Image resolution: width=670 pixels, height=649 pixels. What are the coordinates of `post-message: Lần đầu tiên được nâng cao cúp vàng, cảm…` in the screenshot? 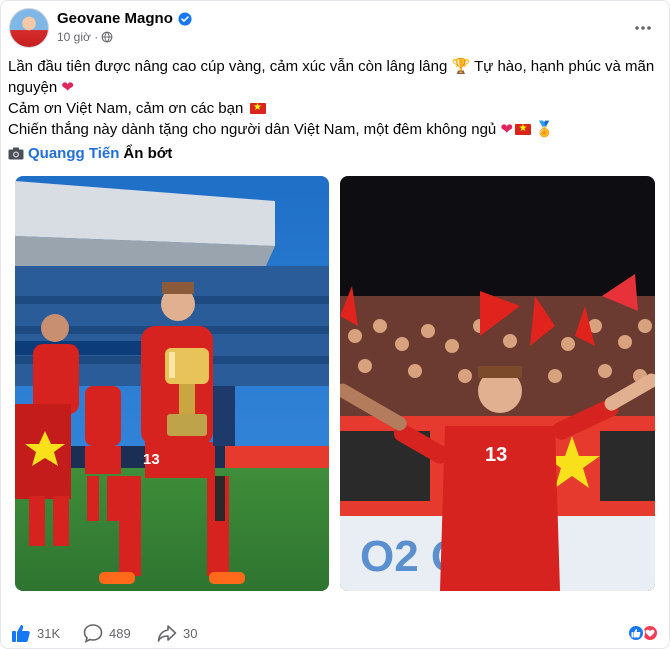 It's located at (333, 98).